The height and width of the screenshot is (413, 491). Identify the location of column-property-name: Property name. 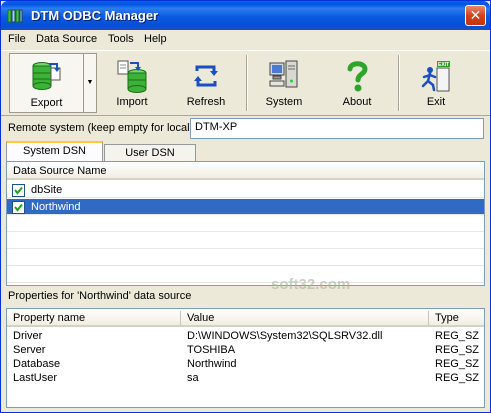
(49, 318).